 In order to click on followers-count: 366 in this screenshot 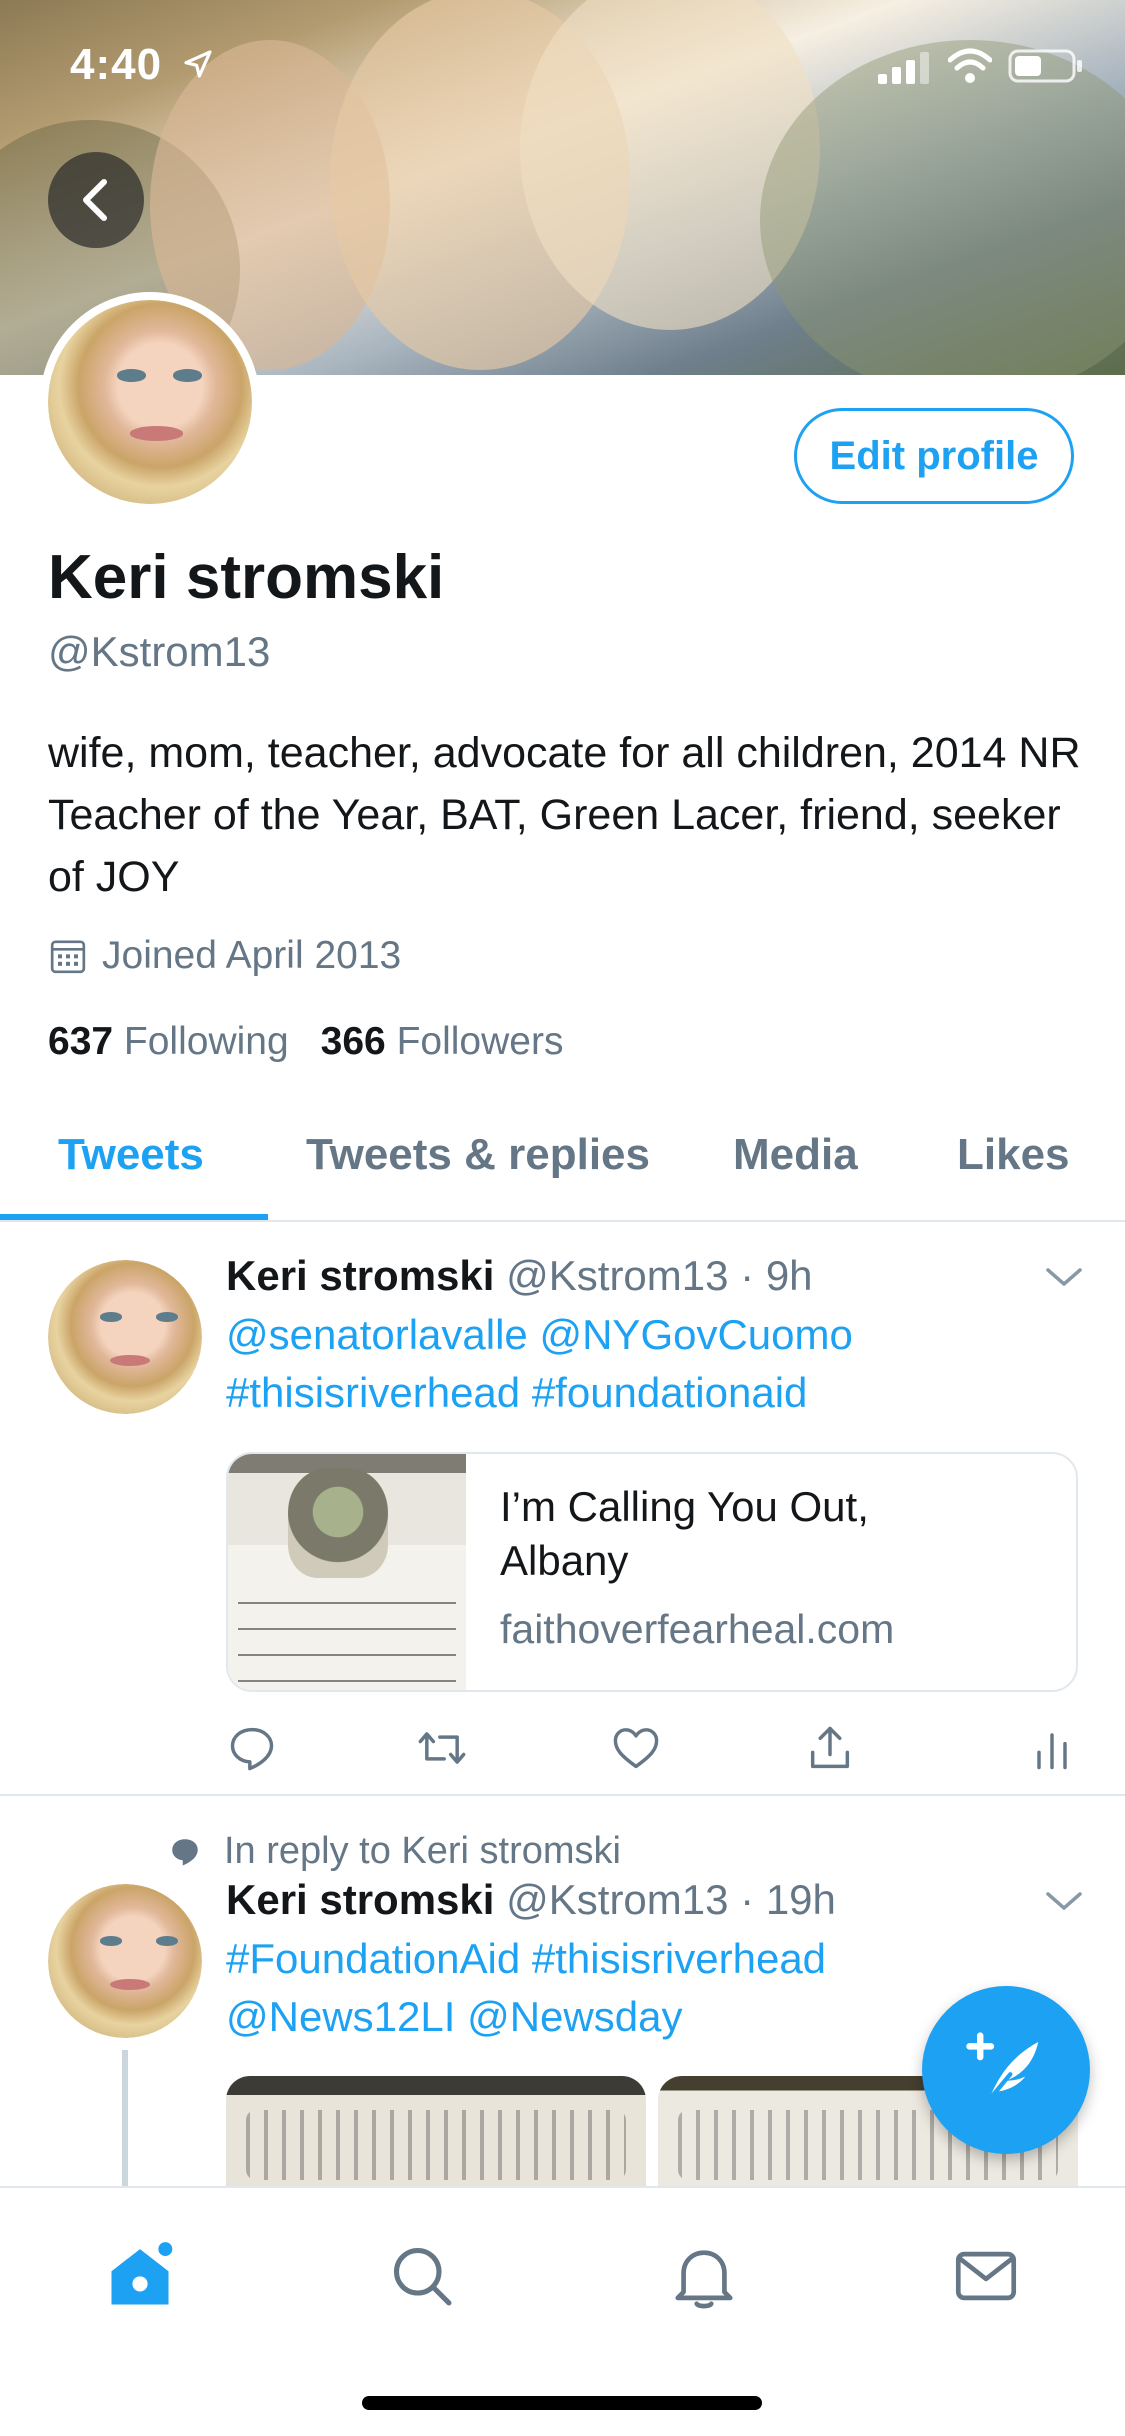, I will do `click(353, 1041)`.